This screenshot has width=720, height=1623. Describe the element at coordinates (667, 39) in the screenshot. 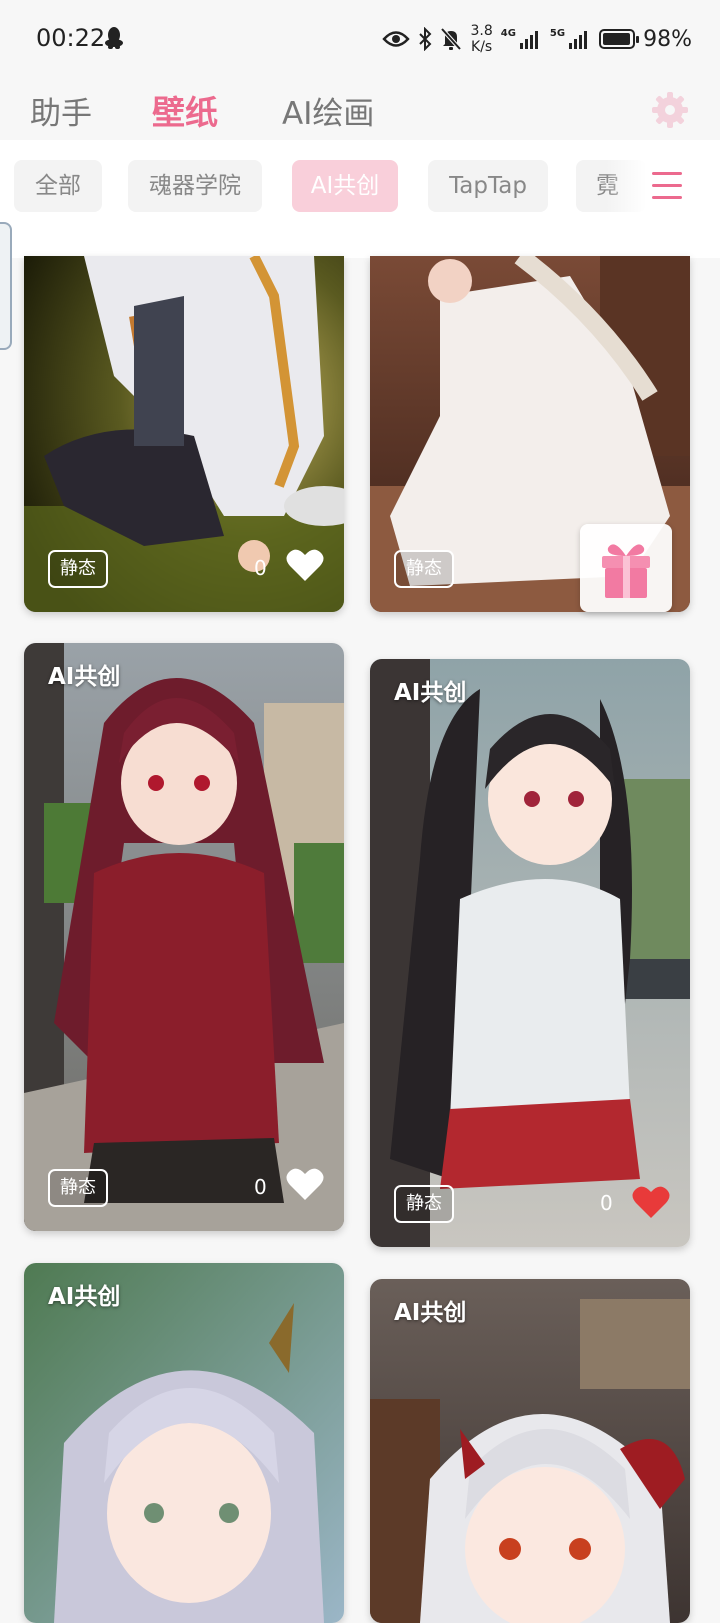

I see `battery-percent: 98%` at that location.